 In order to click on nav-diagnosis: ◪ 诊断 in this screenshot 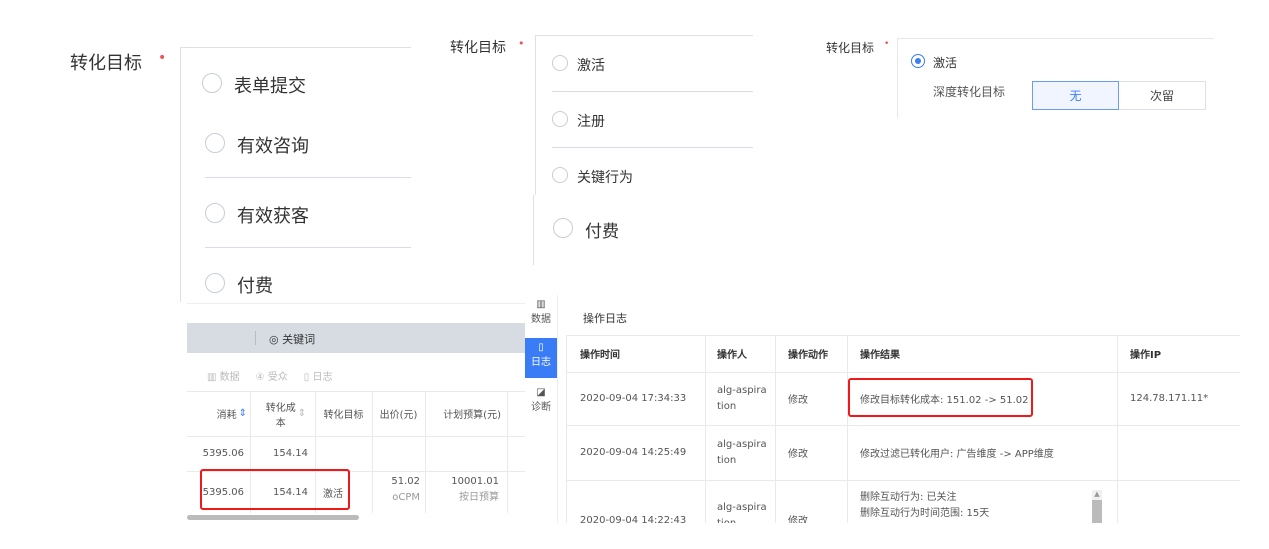, I will do `click(541, 400)`.